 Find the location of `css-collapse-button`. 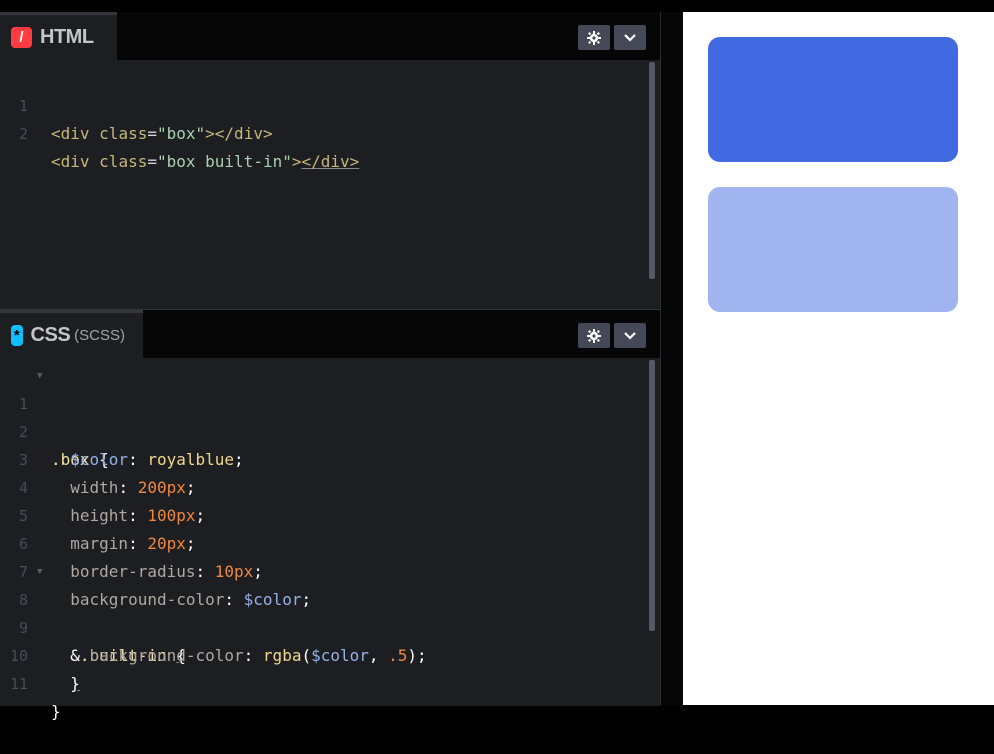

css-collapse-button is located at coordinates (630, 335).